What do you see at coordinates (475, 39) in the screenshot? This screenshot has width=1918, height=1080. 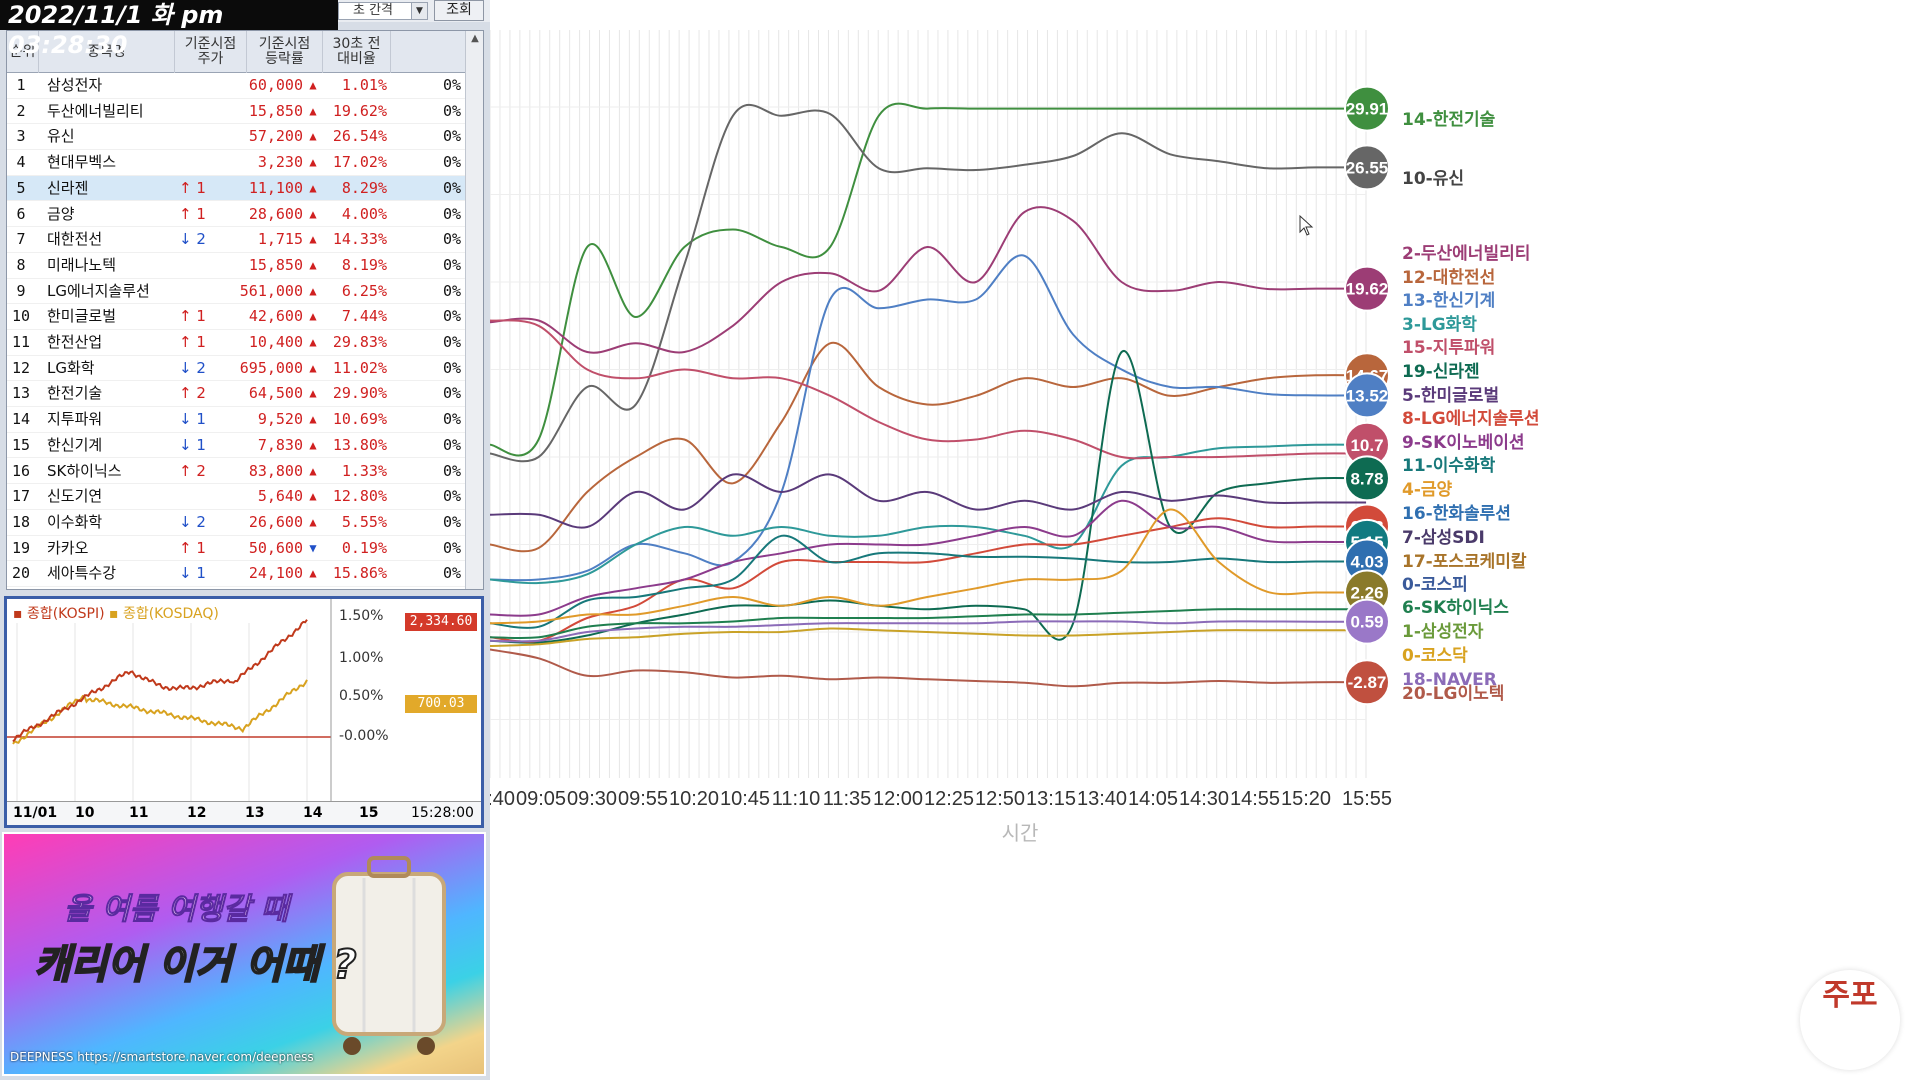 I see `scroll-up-icon: ▲` at bounding box center [475, 39].